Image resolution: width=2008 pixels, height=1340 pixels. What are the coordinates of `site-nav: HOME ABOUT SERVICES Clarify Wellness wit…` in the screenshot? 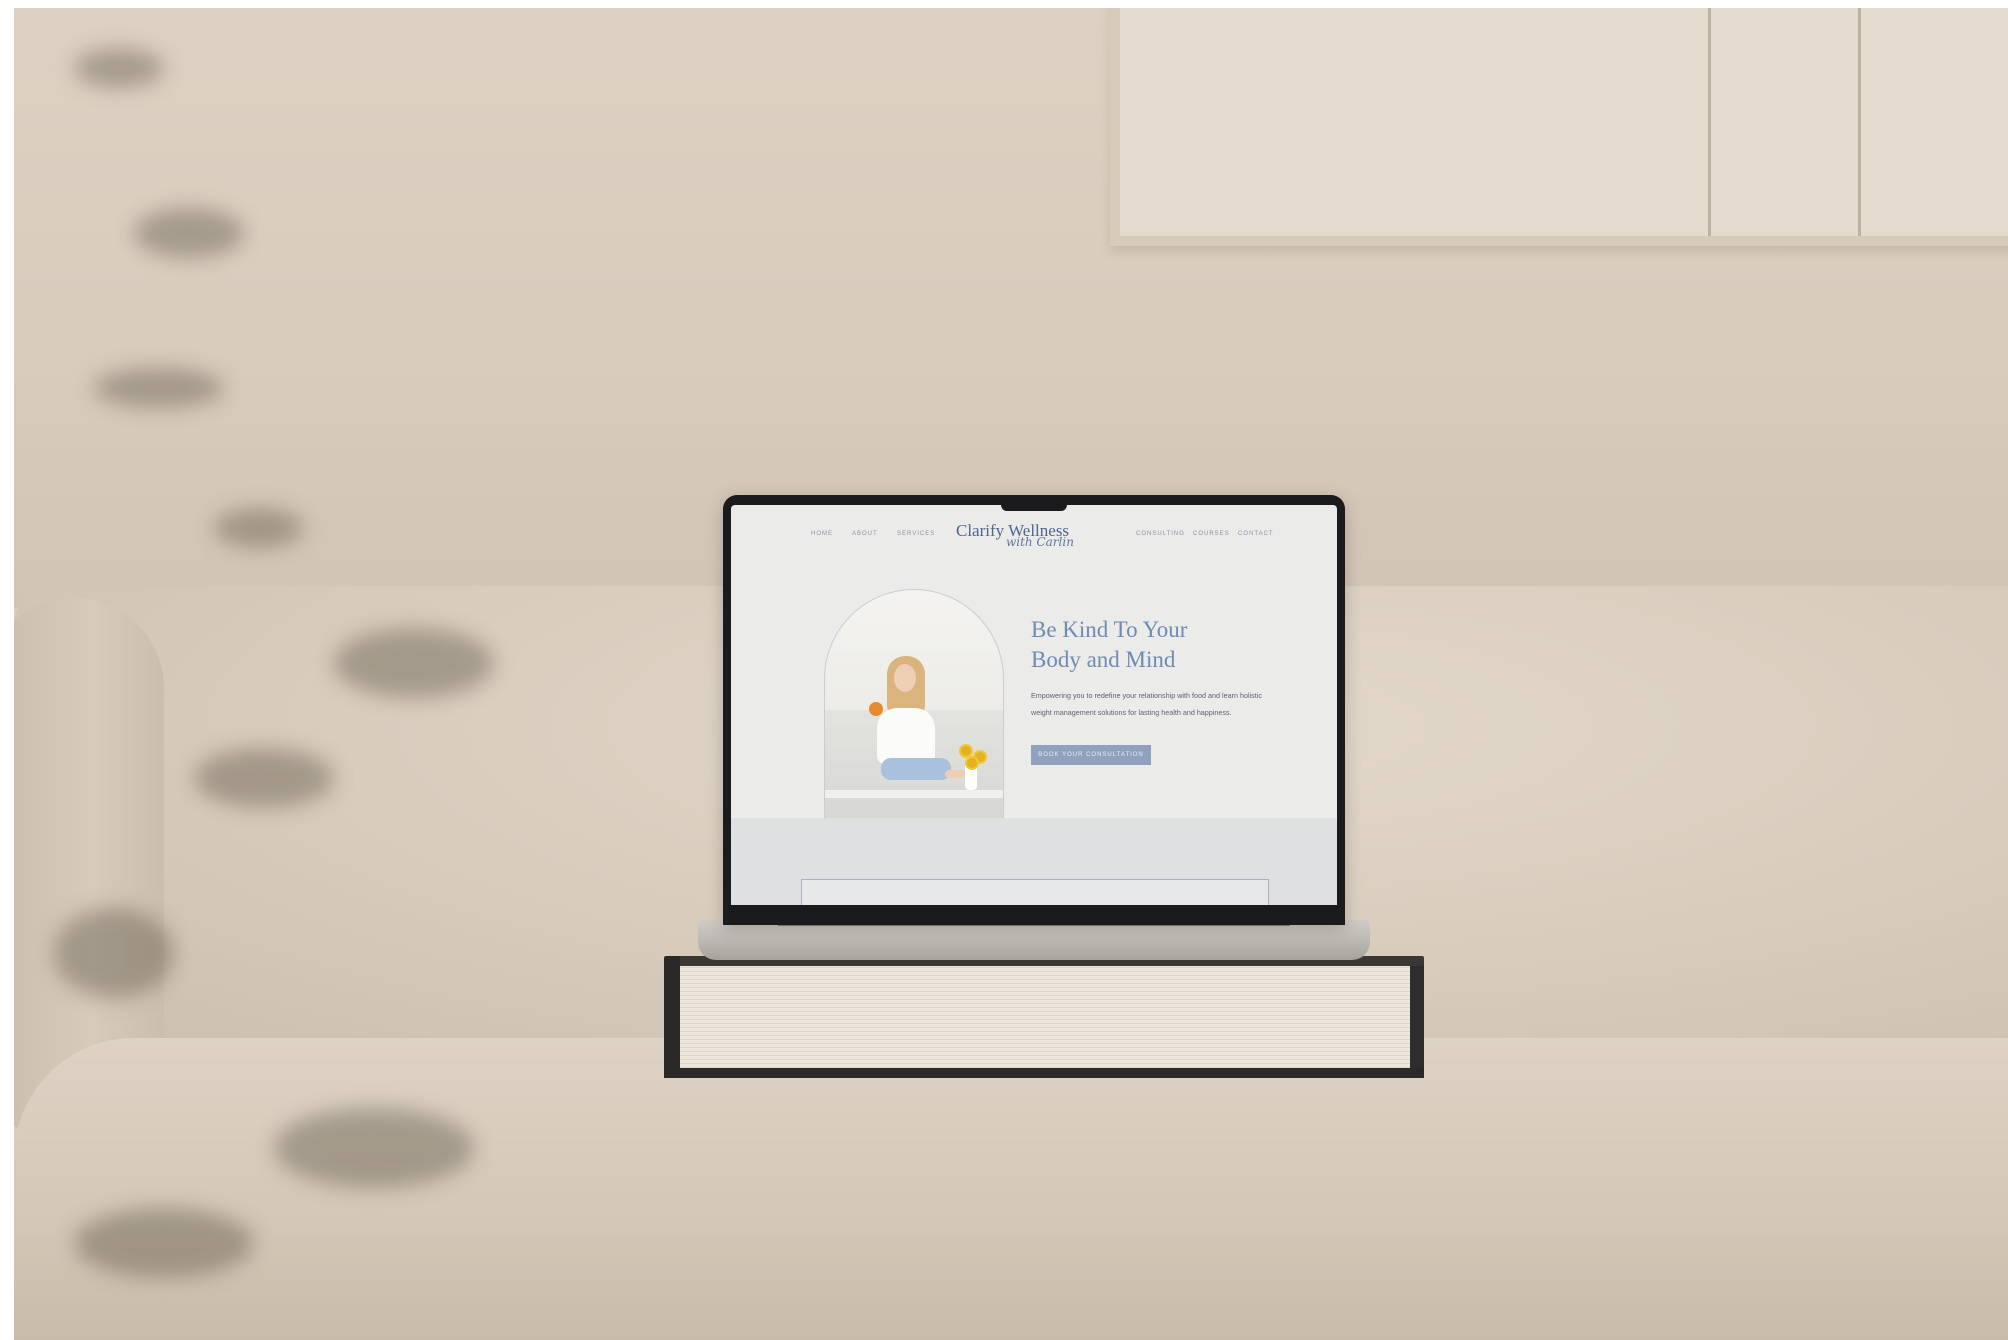 It's located at (1034, 530).